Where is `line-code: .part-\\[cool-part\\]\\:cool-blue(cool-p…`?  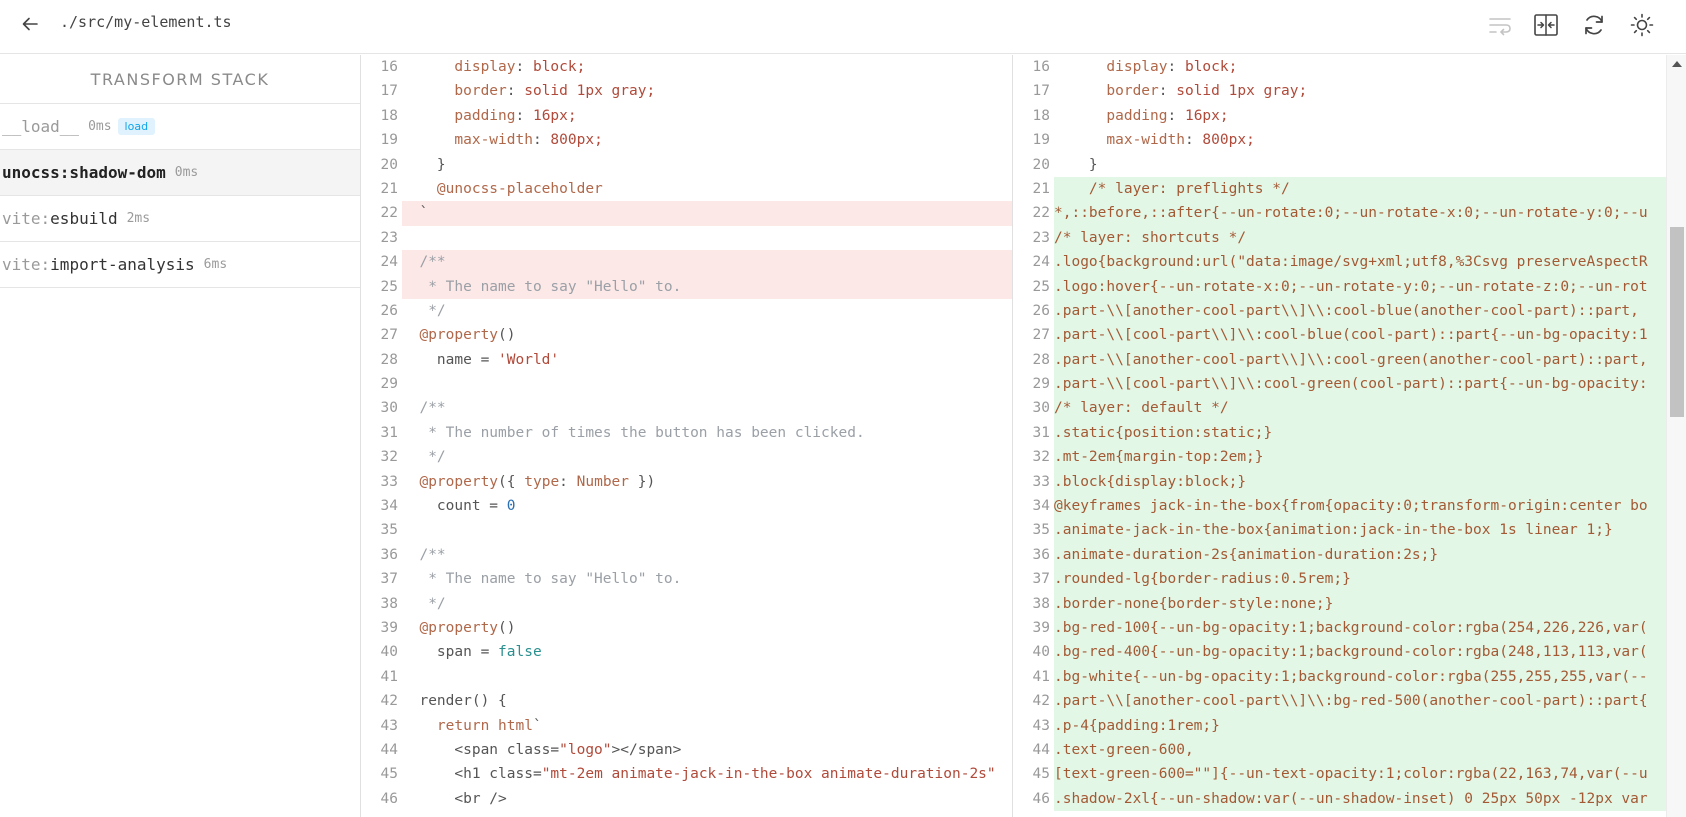 line-code: .part-\\[cool-part\\]\\:cool-blue(cool-p… is located at coordinates (1370, 335).